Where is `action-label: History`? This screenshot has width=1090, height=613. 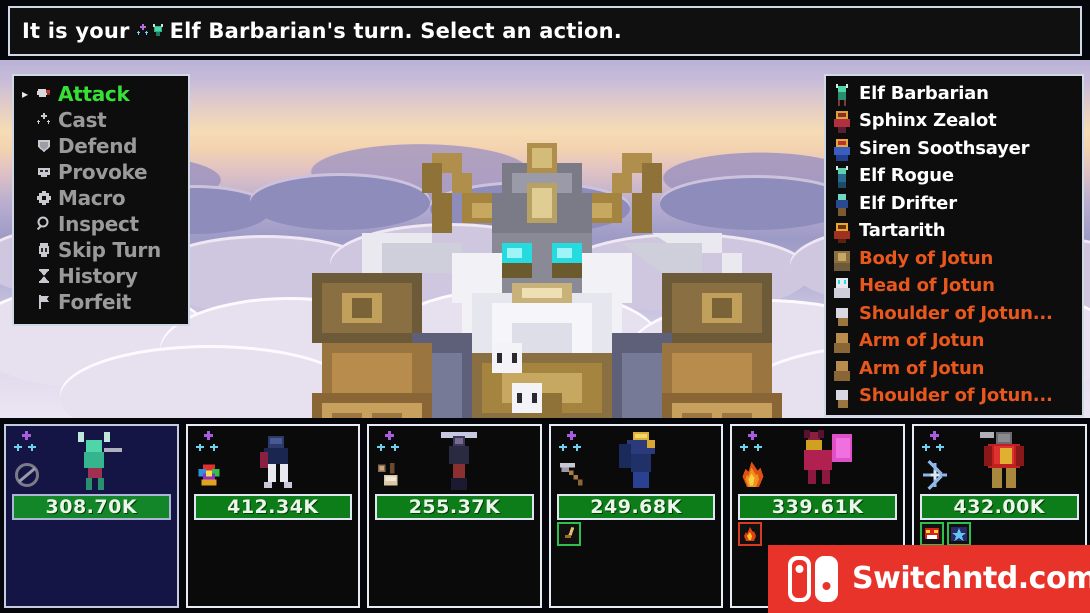 action-label: History is located at coordinates (98, 276).